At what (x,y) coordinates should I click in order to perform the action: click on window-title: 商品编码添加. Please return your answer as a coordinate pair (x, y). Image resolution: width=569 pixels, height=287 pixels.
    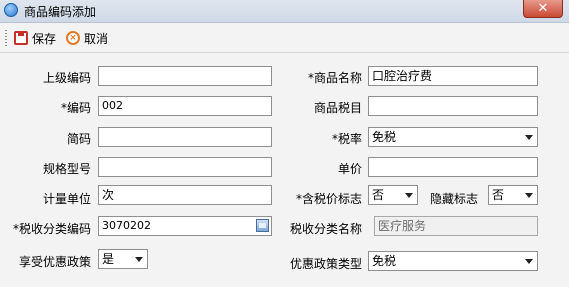
    Looking at the image, I should click on (60, 12).